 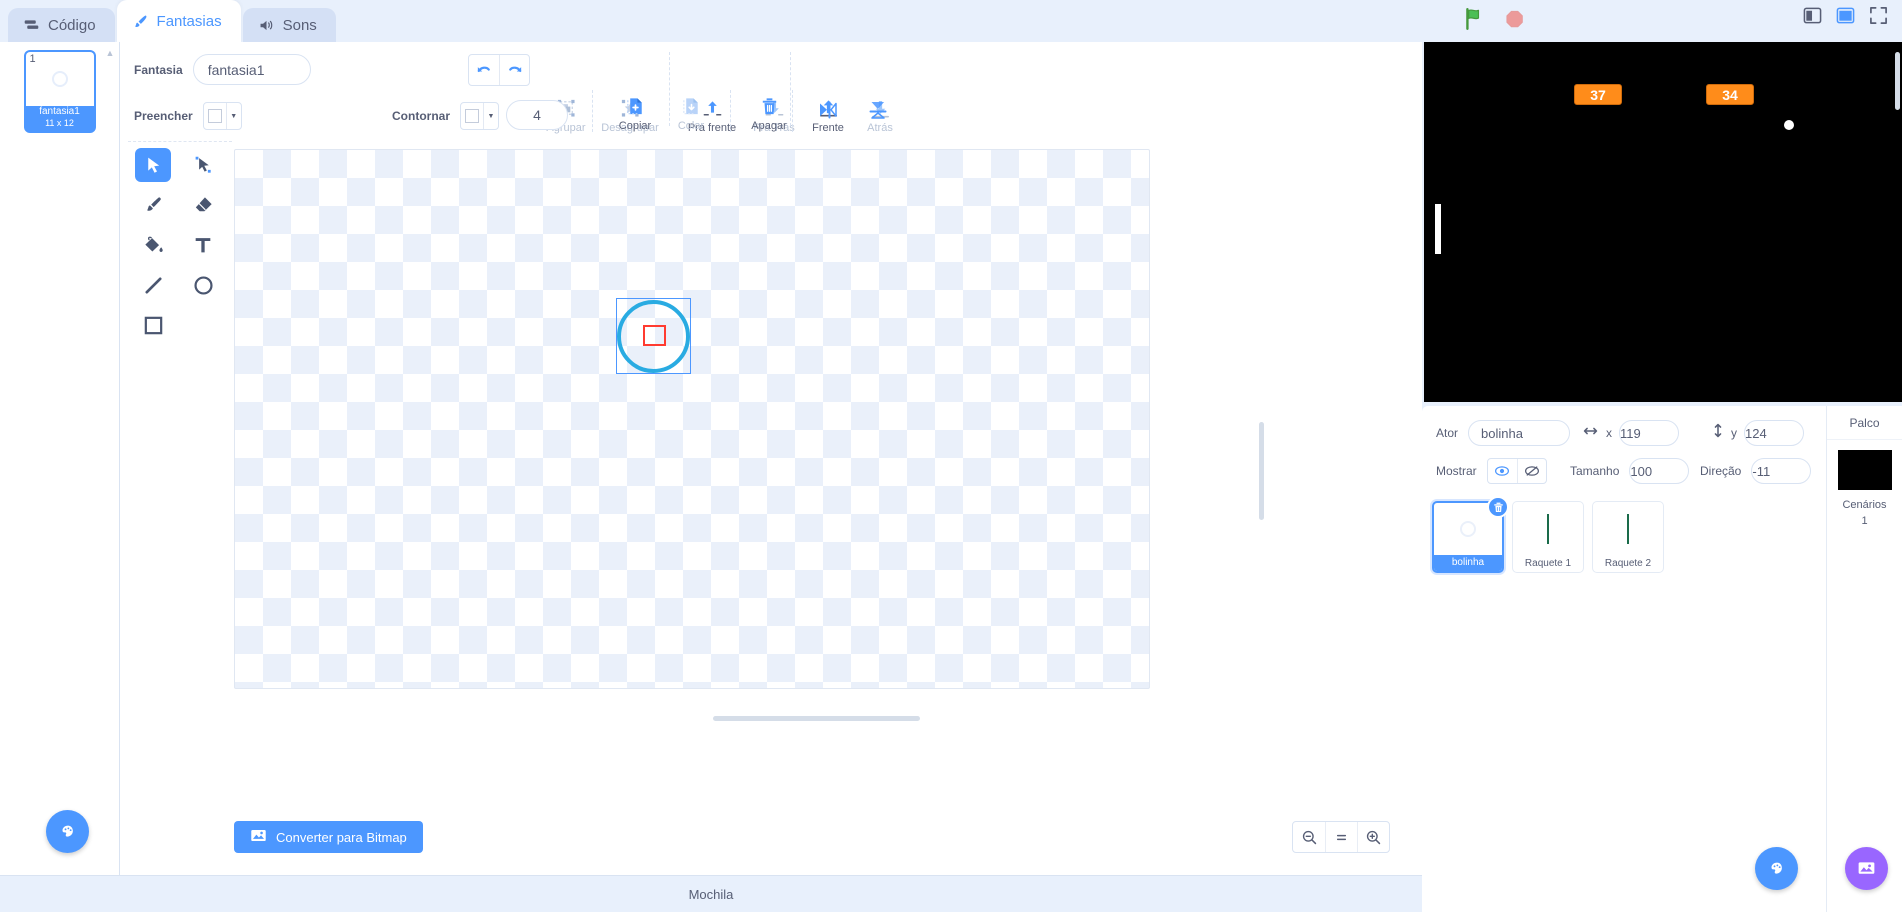 I want to click on editor-tab-bar: Código Fantasias Sons, so click(x=711, y=21).